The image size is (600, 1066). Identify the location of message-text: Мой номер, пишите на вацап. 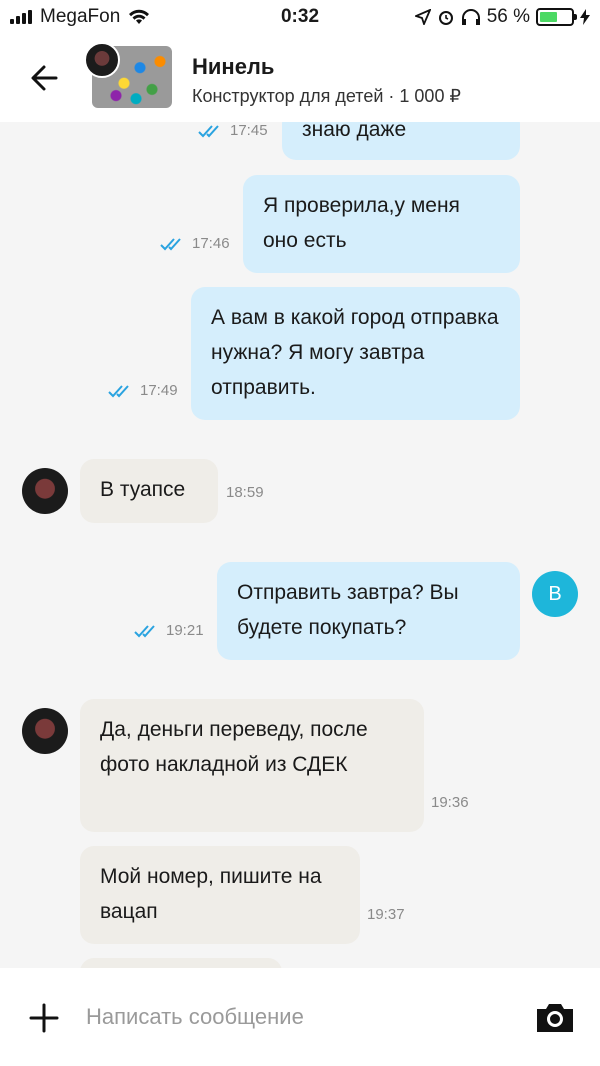
(211, 894).